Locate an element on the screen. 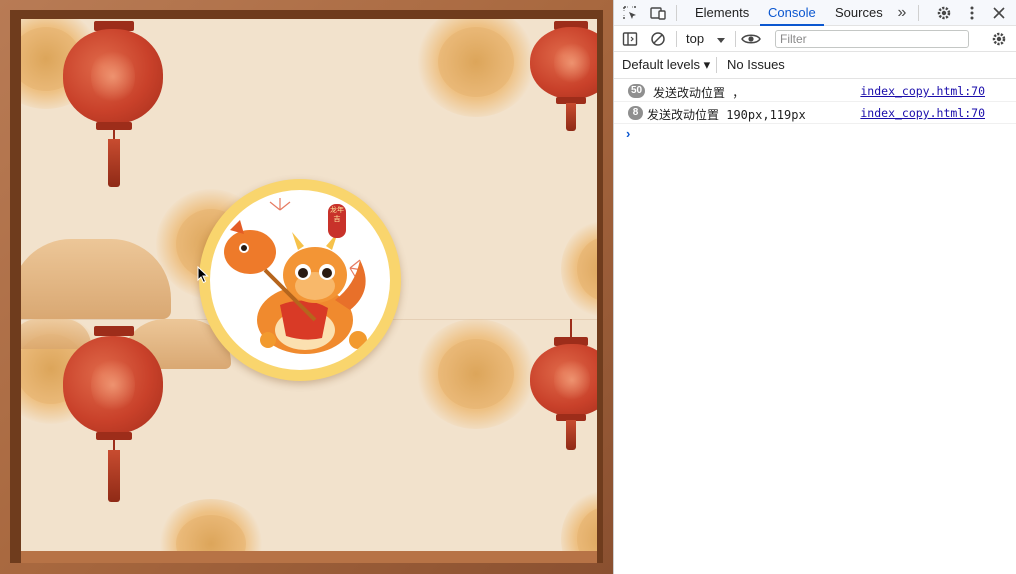 This screenshot has height=574, width=1016. console-filter-input is located at coordinates (872, 39).